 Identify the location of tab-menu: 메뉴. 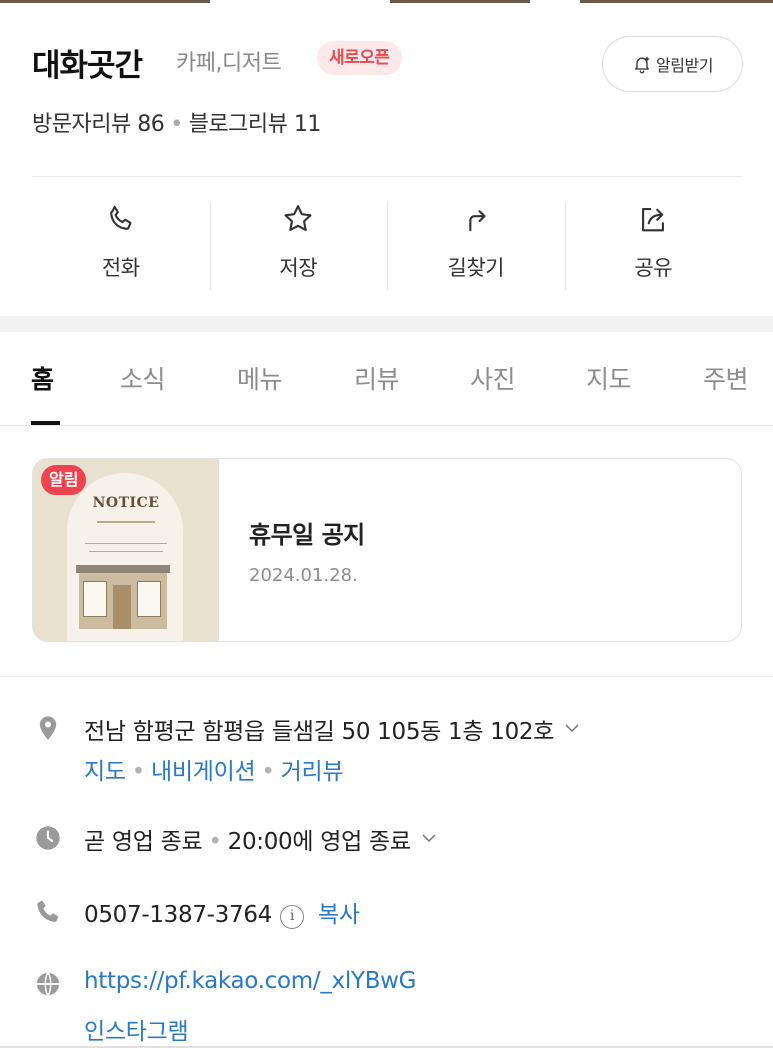
(260, 378).